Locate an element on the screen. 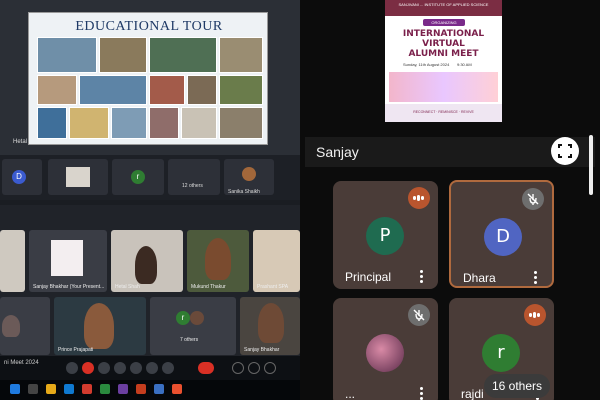 The image size is (600, 400). avatar: P is located at coordinates (385, 236).